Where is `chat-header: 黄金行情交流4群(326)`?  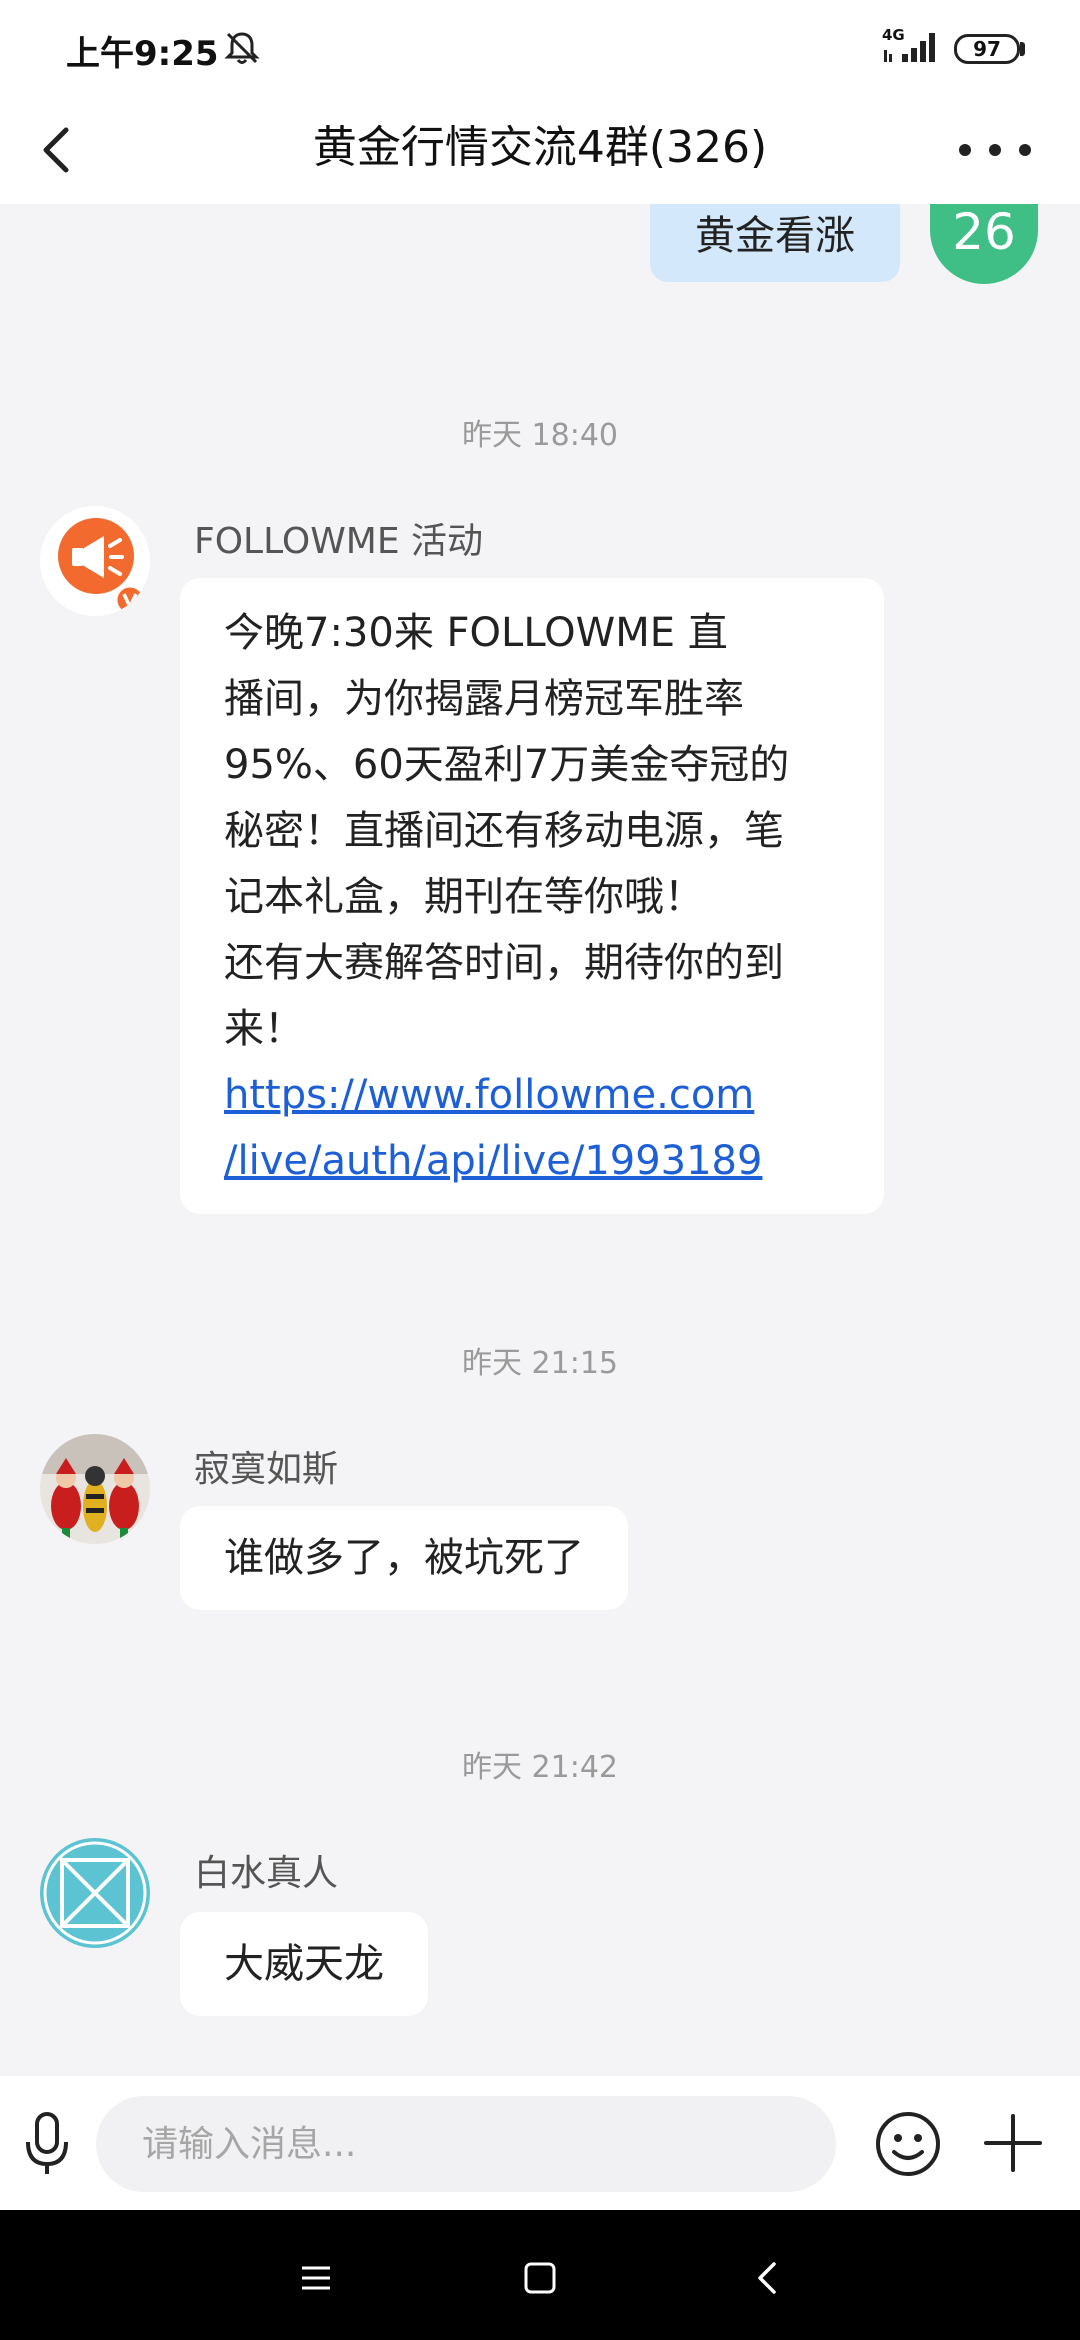 chat-header: 黄金行情交流4群(326) is located at coordinates (540, 150).